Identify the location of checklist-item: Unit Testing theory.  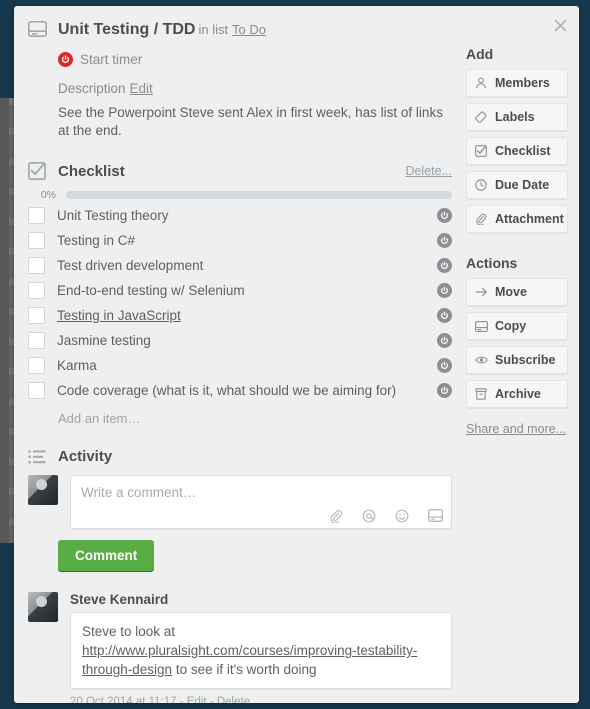
(240, 215).